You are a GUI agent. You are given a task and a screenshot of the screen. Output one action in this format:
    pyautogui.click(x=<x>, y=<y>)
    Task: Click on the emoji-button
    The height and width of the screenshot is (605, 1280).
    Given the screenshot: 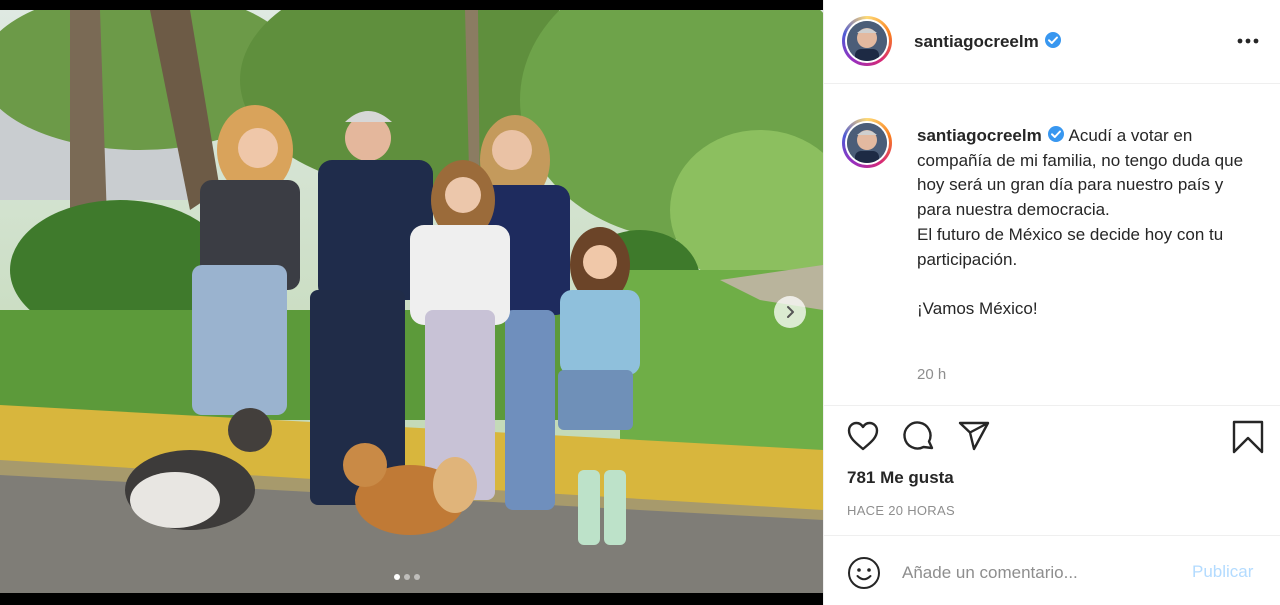 What is the action you would take?
    pyautogui.click(x=864, y=574)
    